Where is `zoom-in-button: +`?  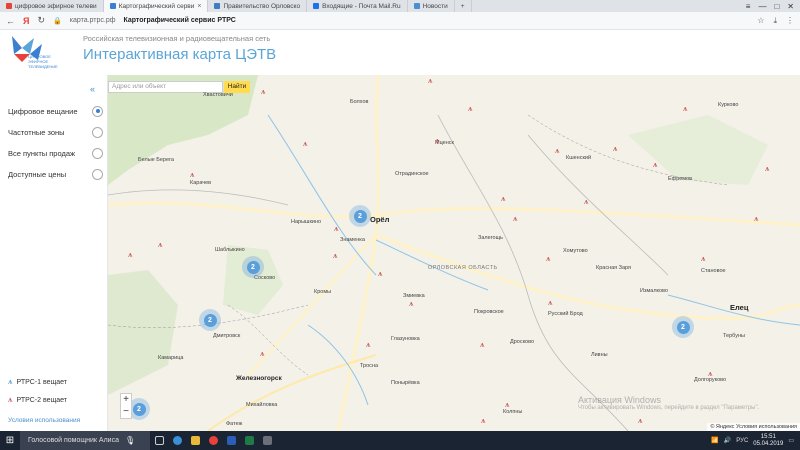 zoom-in-button: + is located at coordinates (126, 400).